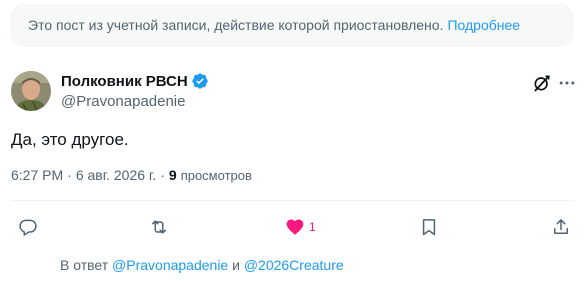 The image size is (585, 281). Describe the element at coordinates (294, 265) in the screenshot. I see `mention-link: @2026Creature` at that location.